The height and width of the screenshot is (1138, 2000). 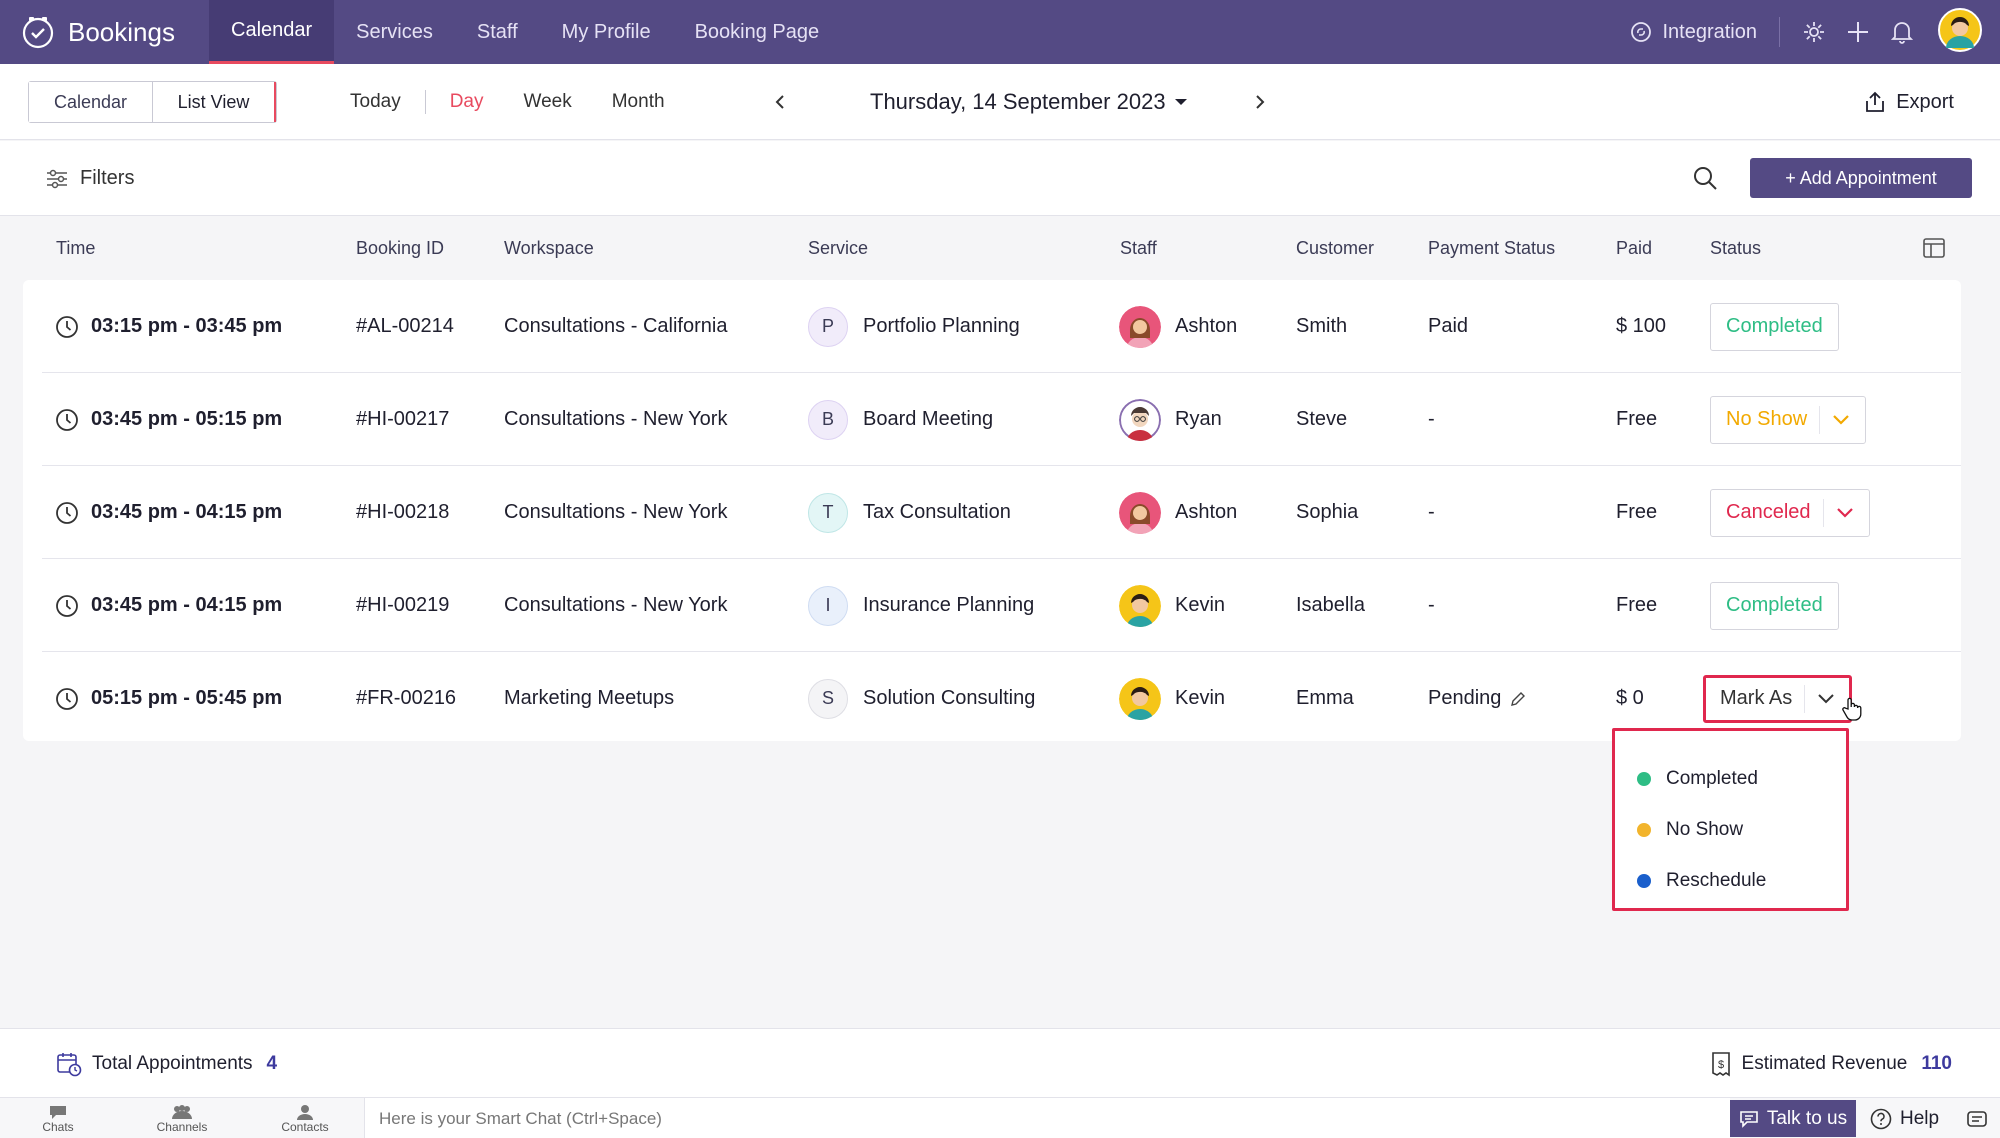 I want to click on column-header-status: Status, so click(x=1735, y=248).